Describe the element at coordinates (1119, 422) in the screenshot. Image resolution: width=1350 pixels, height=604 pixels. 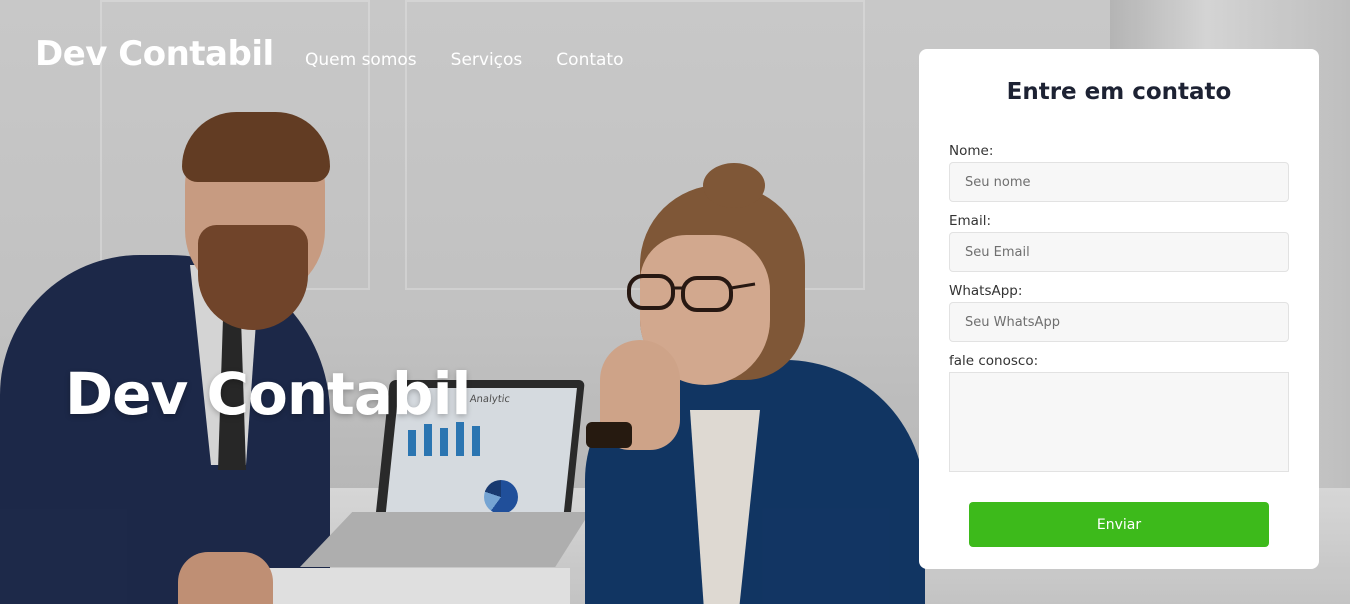
I see `message-textarea` at that location.